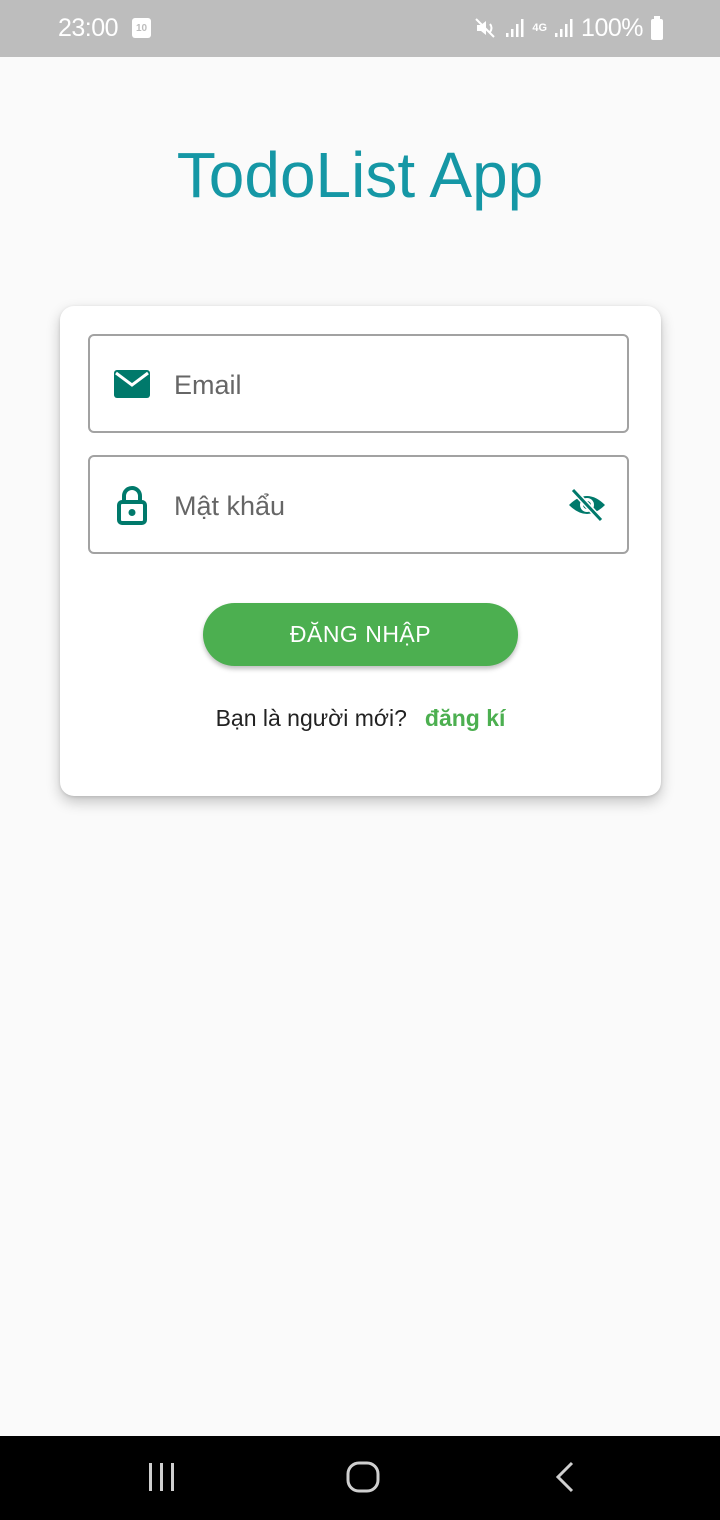 The width and height of the screenshot is (720, 1520). I want to click on battery-icon, so click(657, 28).